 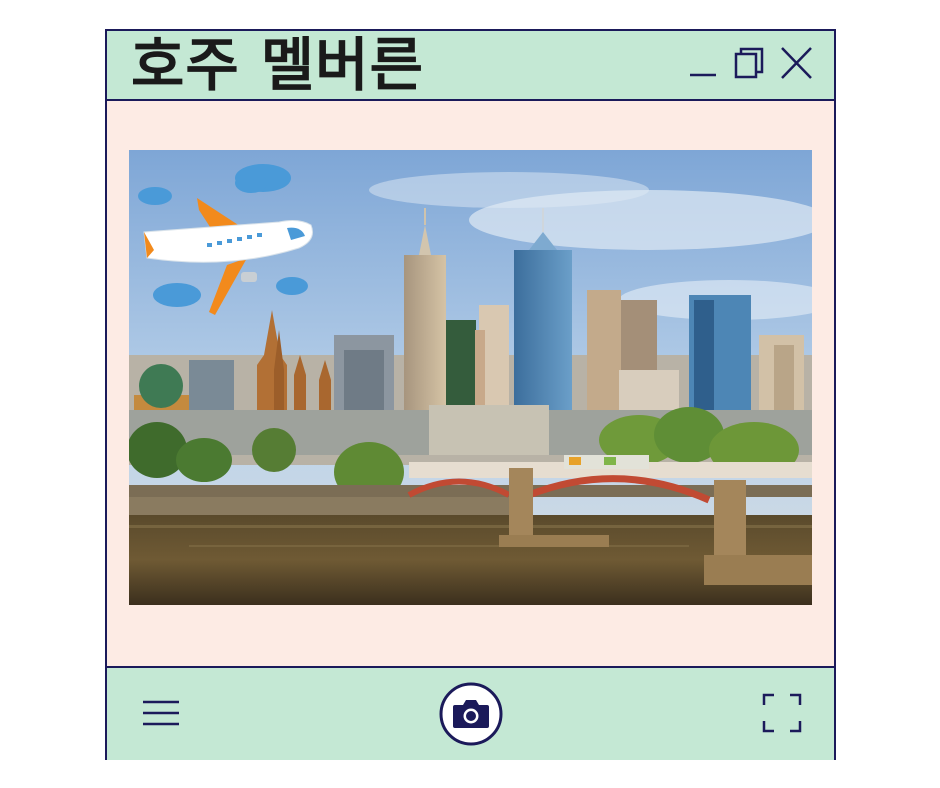 I want to click on bottom-toolbar, so click(x=470, y=713).